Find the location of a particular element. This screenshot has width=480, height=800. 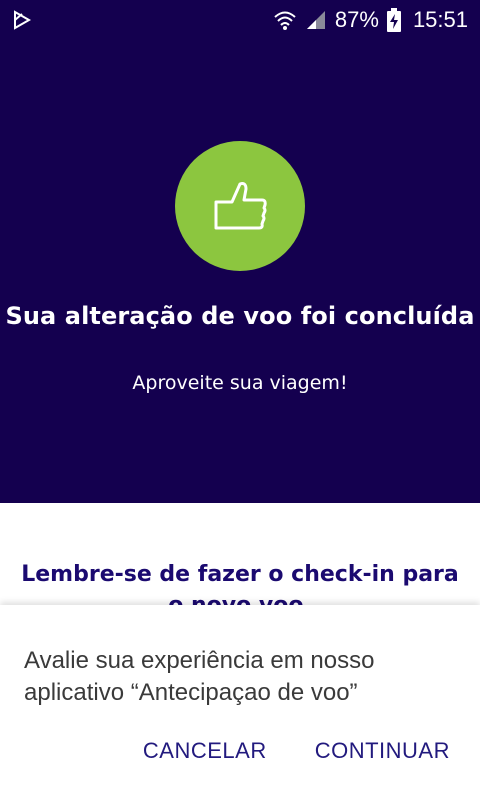

success-subtitle: Aproveite sua viagem! is located at coordinates (240, 383).